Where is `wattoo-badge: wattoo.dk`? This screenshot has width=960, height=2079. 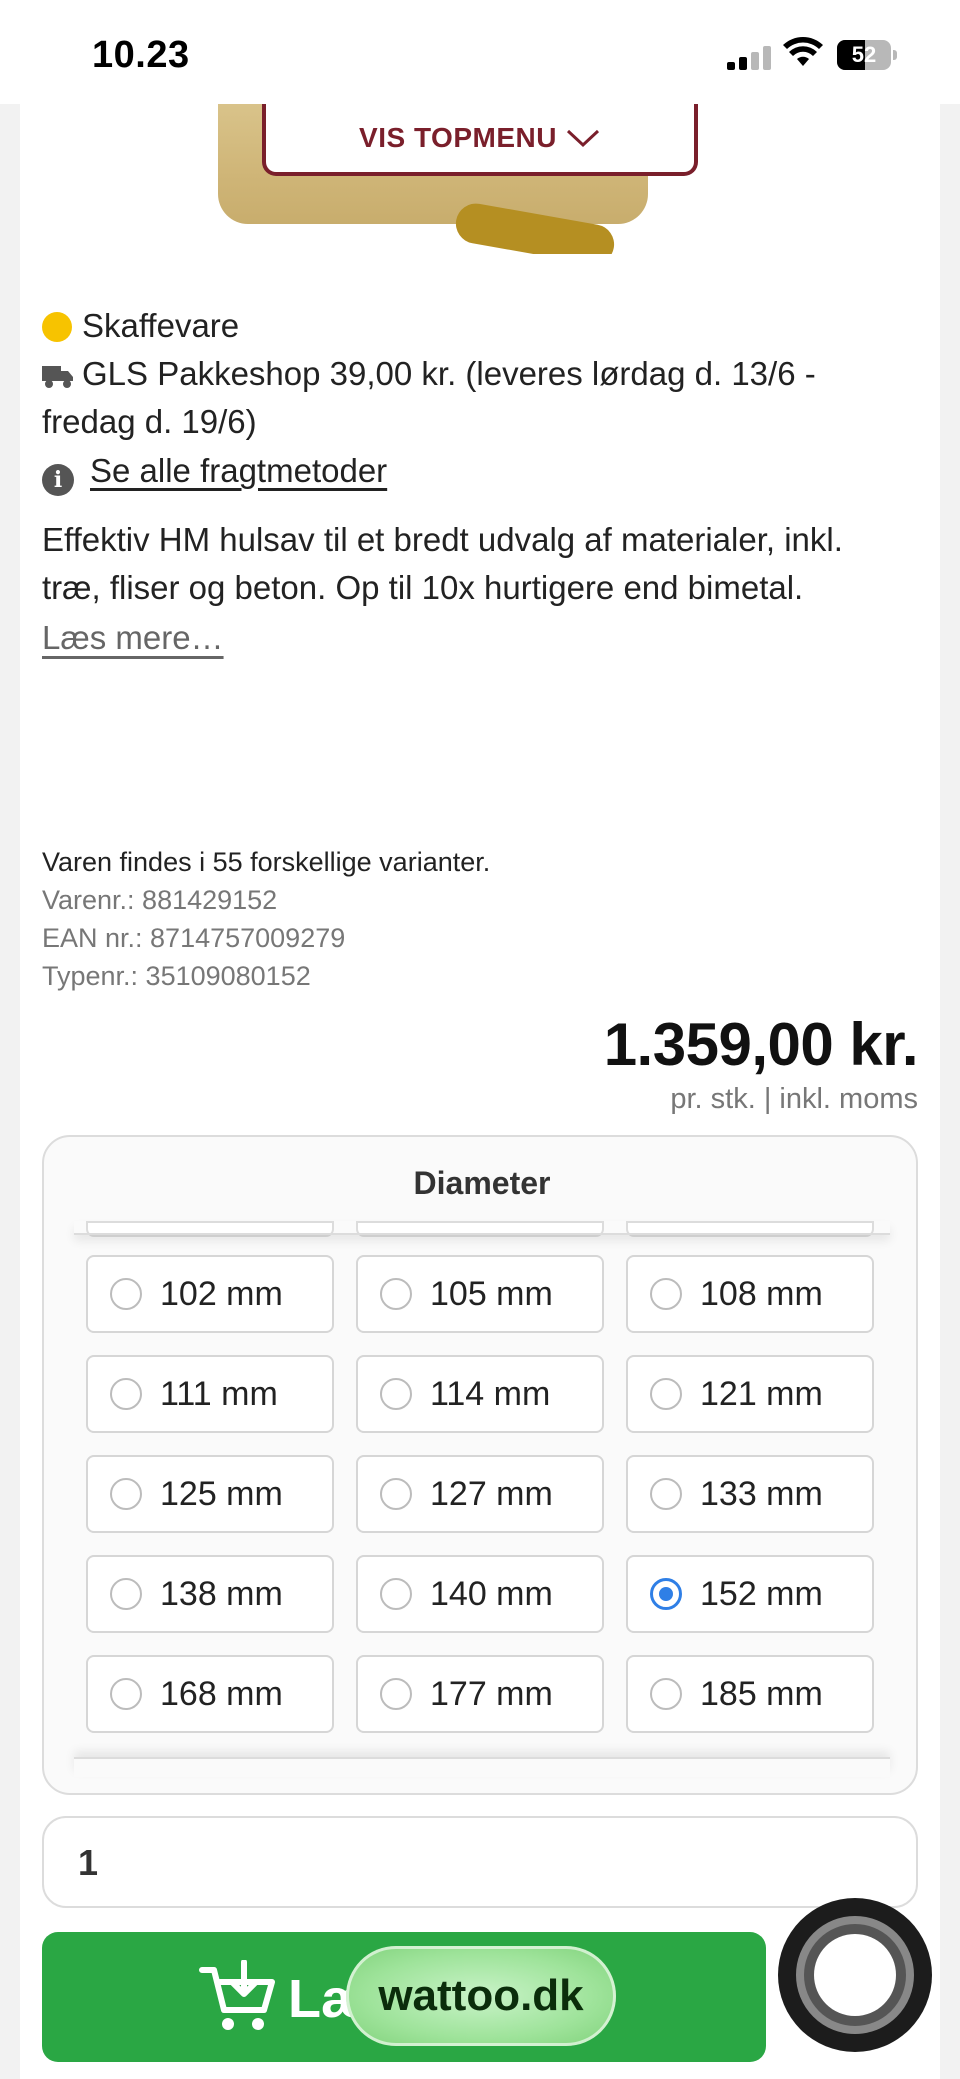
wattoo-badge: wattoo.dk is located at coordinates (481, 1996).